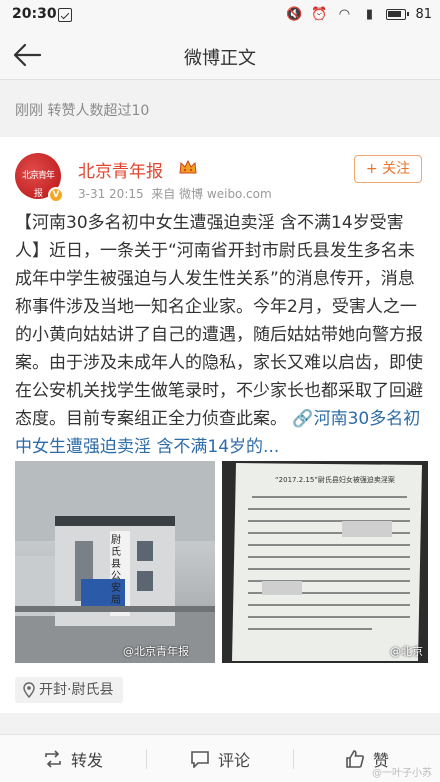 This screenshot has height=782, width=440. Describe the element at coordinates (344, 14) in the screenshot. I see `wifi-icon: ◠` at that location.